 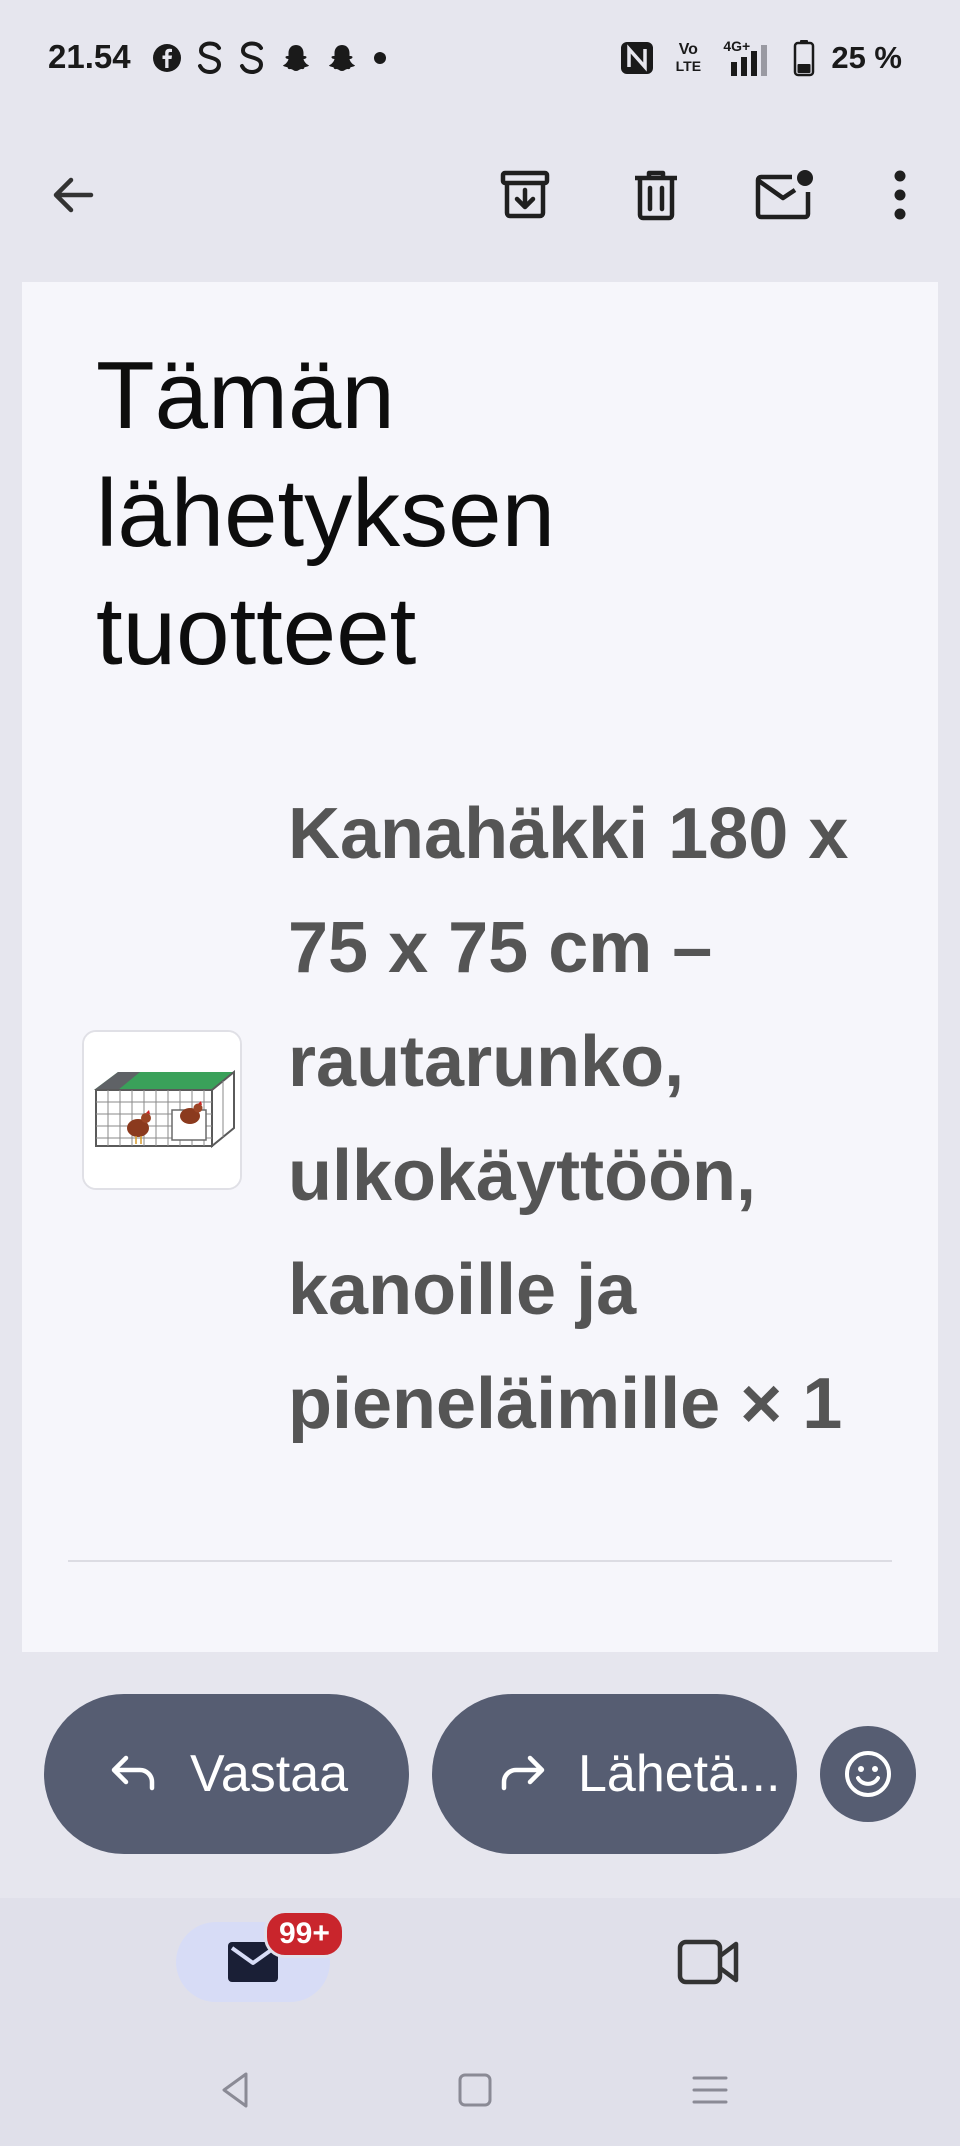 I want to click on archive-button, so click(x=525, y=195).